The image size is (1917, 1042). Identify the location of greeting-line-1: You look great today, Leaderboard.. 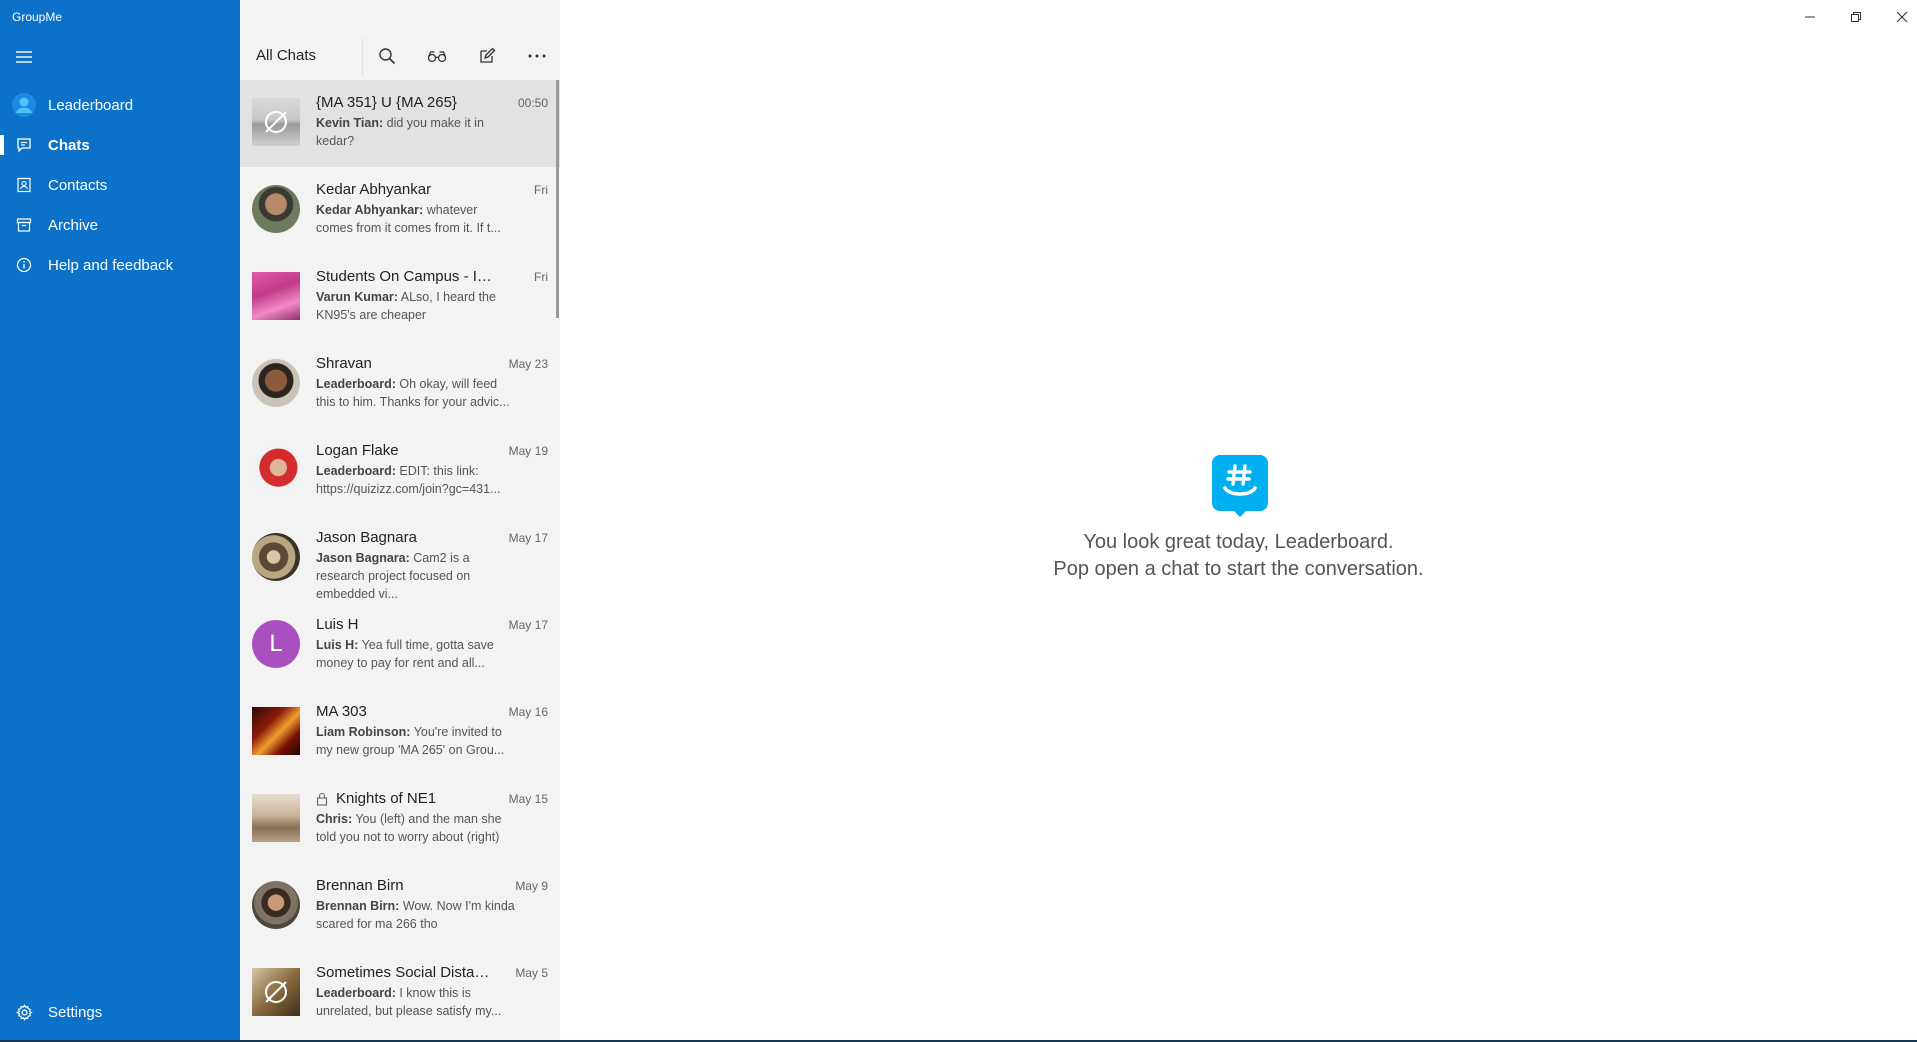
(1238, 542).